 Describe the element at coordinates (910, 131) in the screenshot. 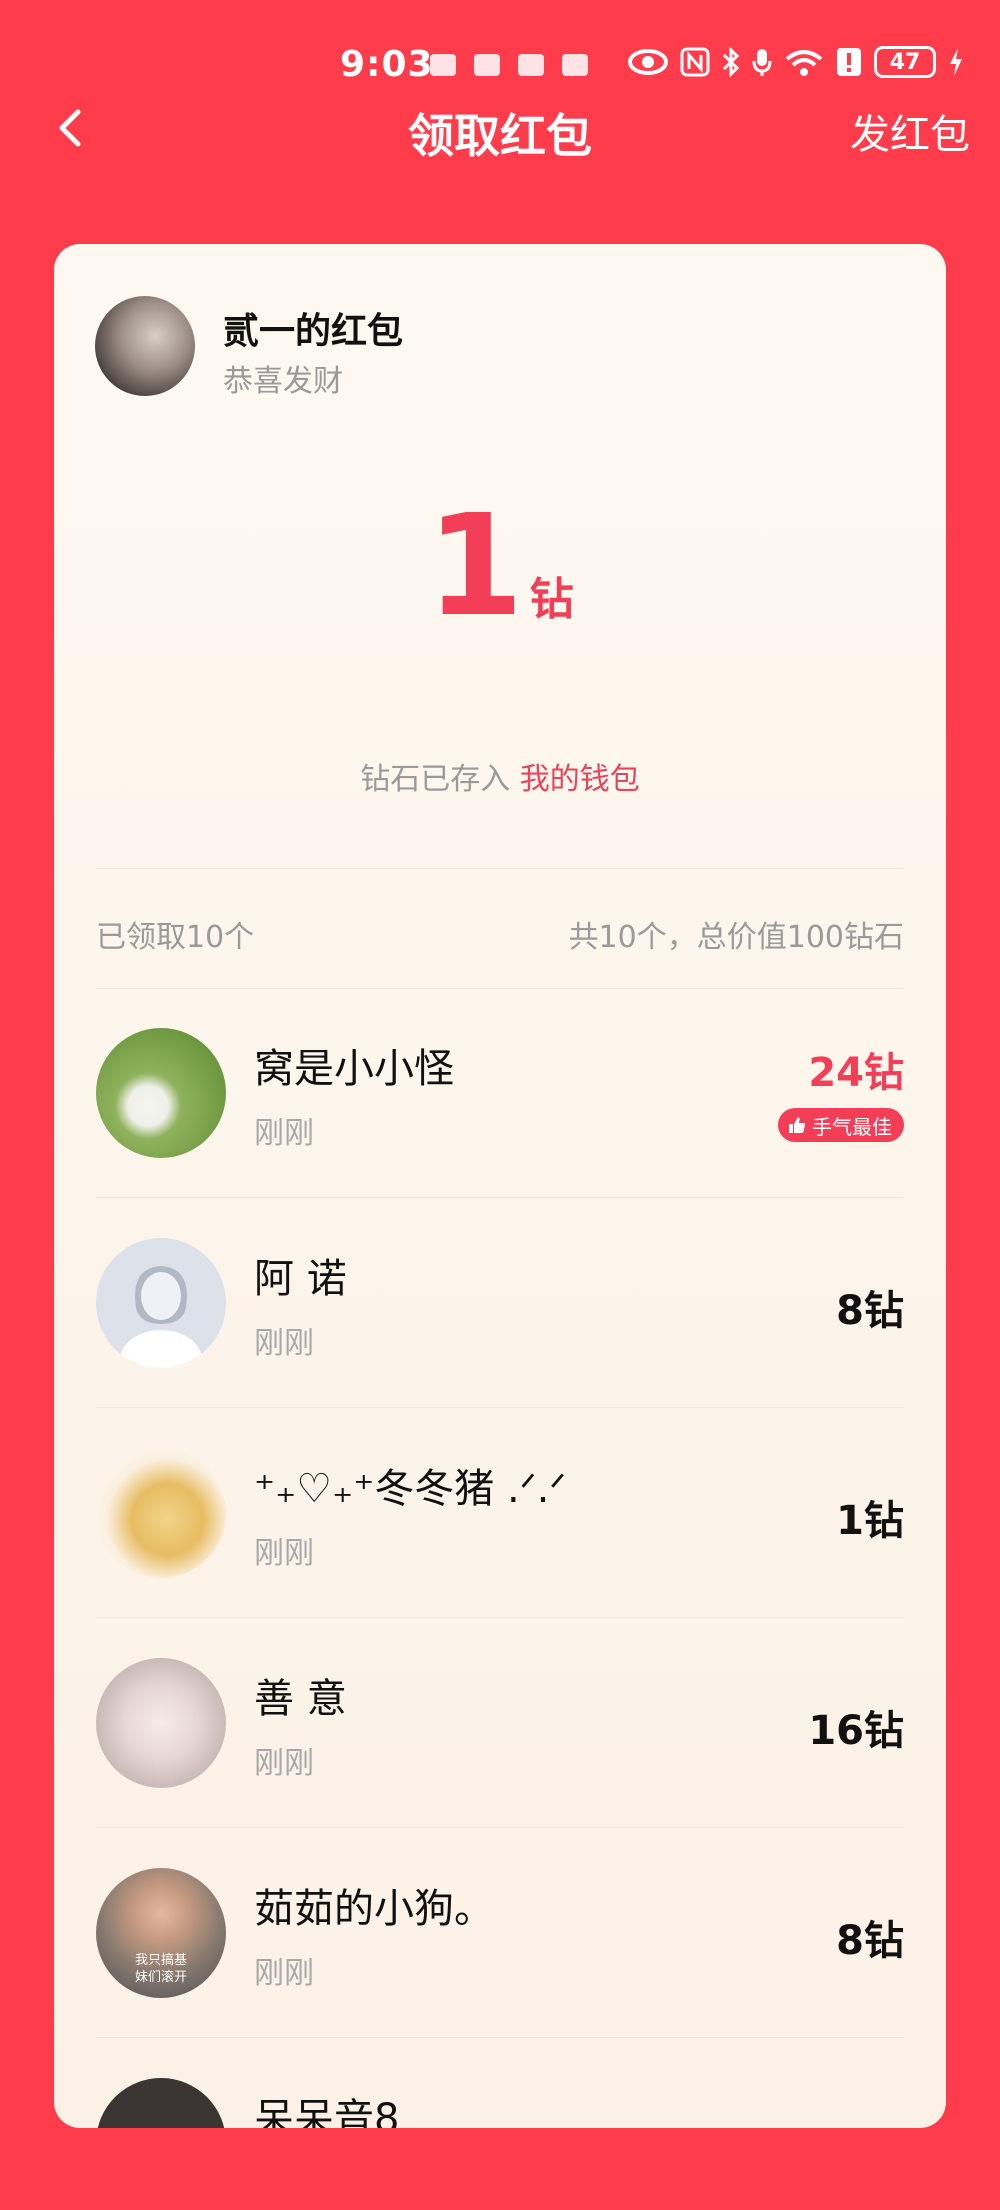

I see `send-red-packet-button: 发红包` at that location.